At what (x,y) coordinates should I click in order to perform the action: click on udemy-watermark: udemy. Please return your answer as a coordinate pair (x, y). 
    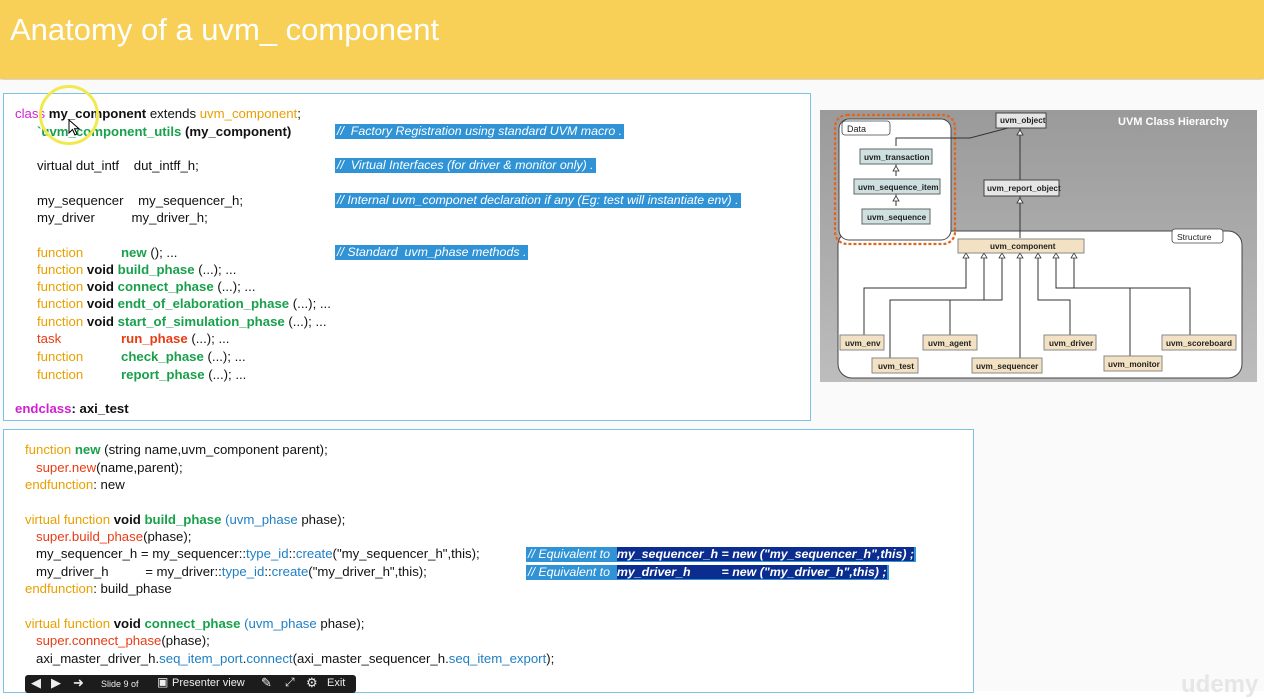
    Looking at the image, I should click on (1220, 684).